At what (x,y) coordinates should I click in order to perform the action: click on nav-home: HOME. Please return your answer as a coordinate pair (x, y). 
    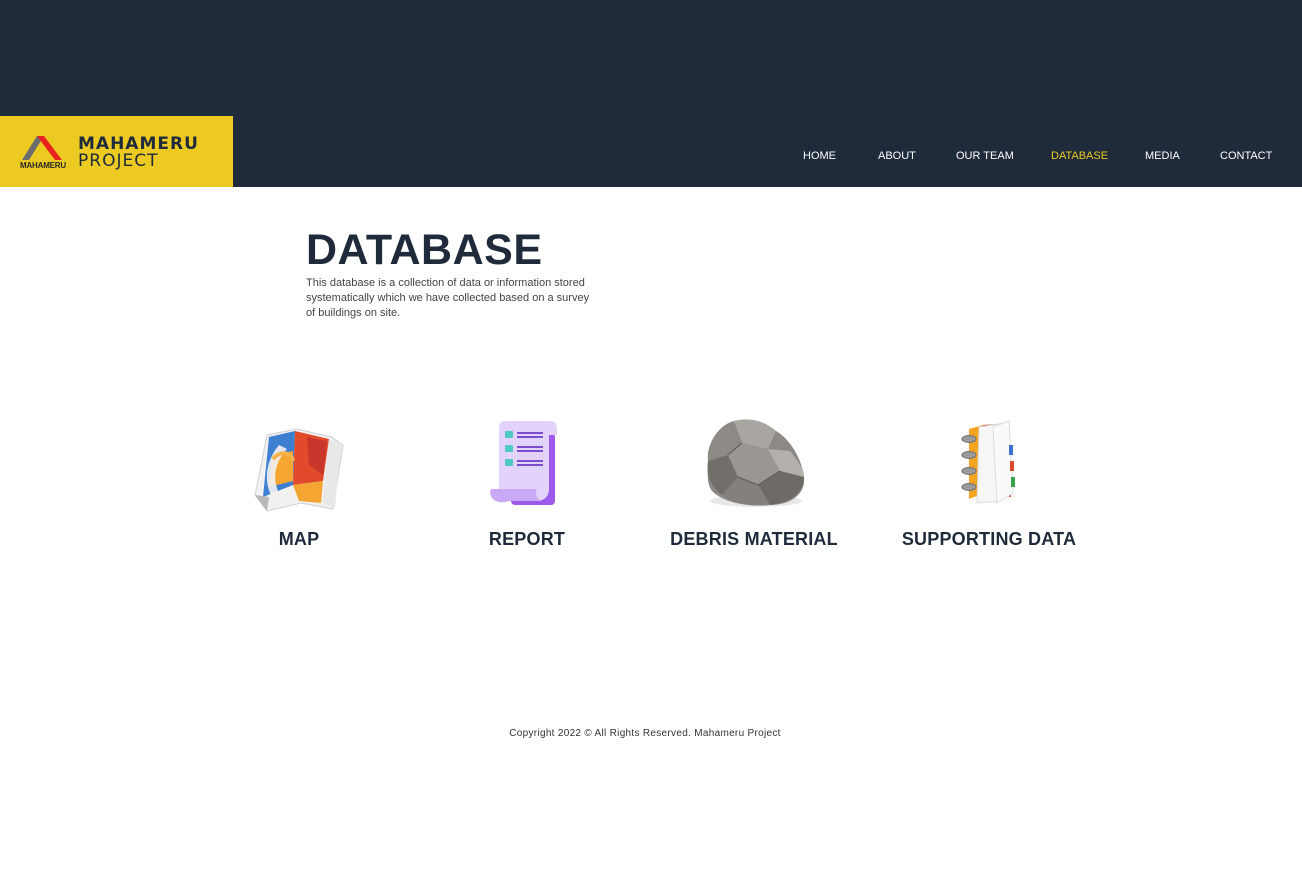
    Looking at the image, I should click on (819, 156).